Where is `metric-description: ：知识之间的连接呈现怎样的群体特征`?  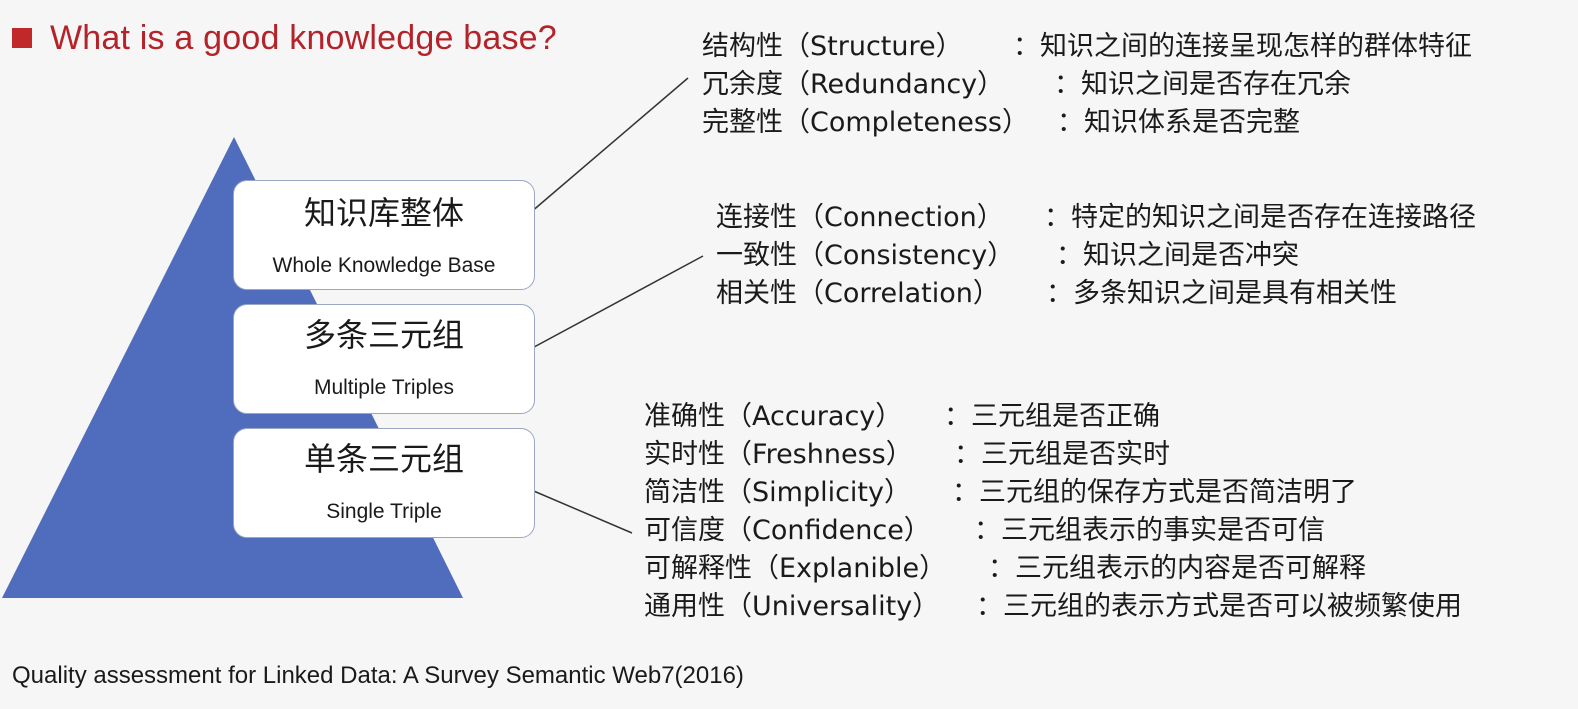
metric-description: ：知识之间的连接呈现怎样的群体特征 is located at coordinates (1242, 46).